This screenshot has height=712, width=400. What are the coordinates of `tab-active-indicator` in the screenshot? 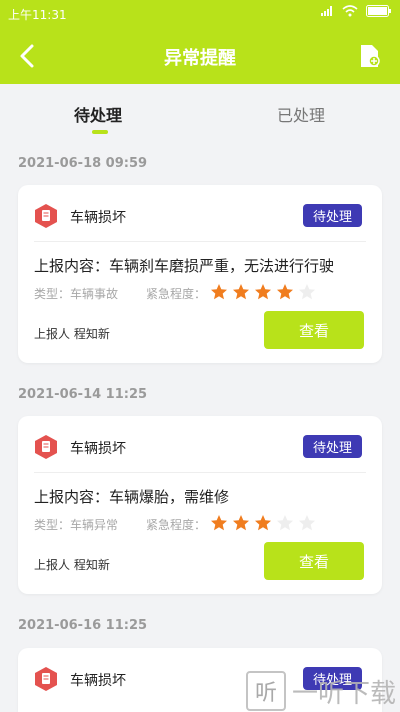 It's located at (100, 132).